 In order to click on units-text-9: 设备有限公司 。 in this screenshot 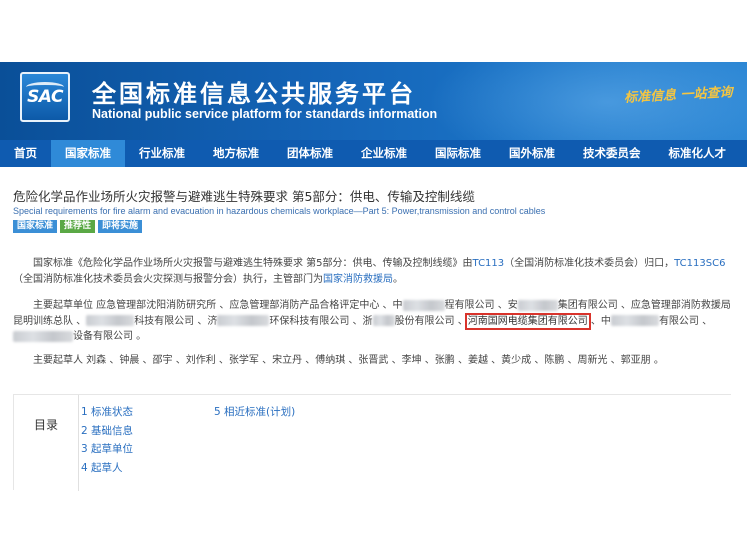, I will do `click(110, 336)`.